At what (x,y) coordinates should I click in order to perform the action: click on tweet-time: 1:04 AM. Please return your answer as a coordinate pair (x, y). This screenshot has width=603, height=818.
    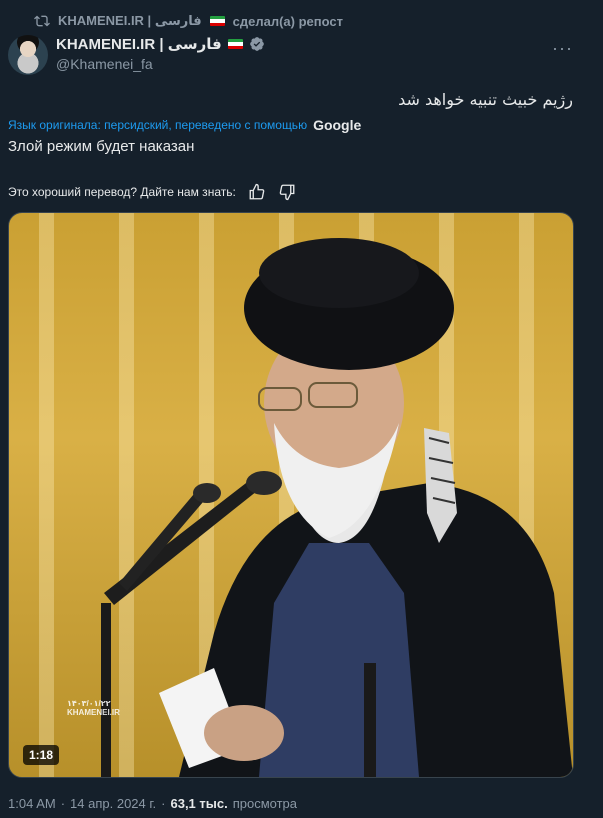
    Looking at the image, I should click on (32, 803).